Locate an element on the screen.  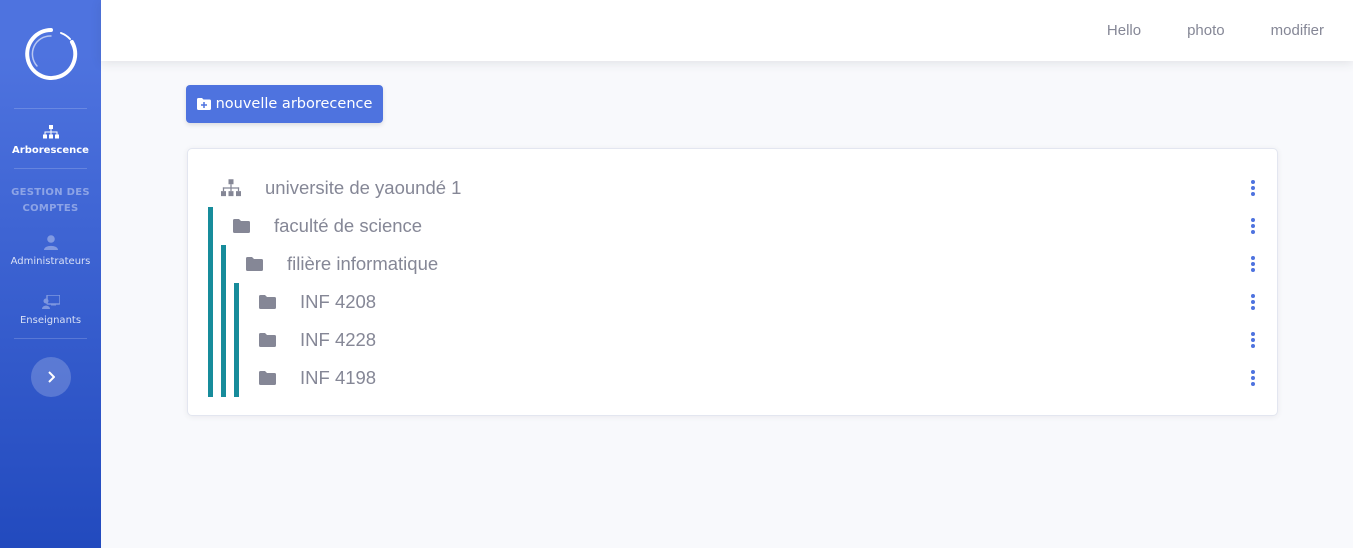
sidebar-heading: GESTION DES COMPTES is located at coordinates (50, 200).